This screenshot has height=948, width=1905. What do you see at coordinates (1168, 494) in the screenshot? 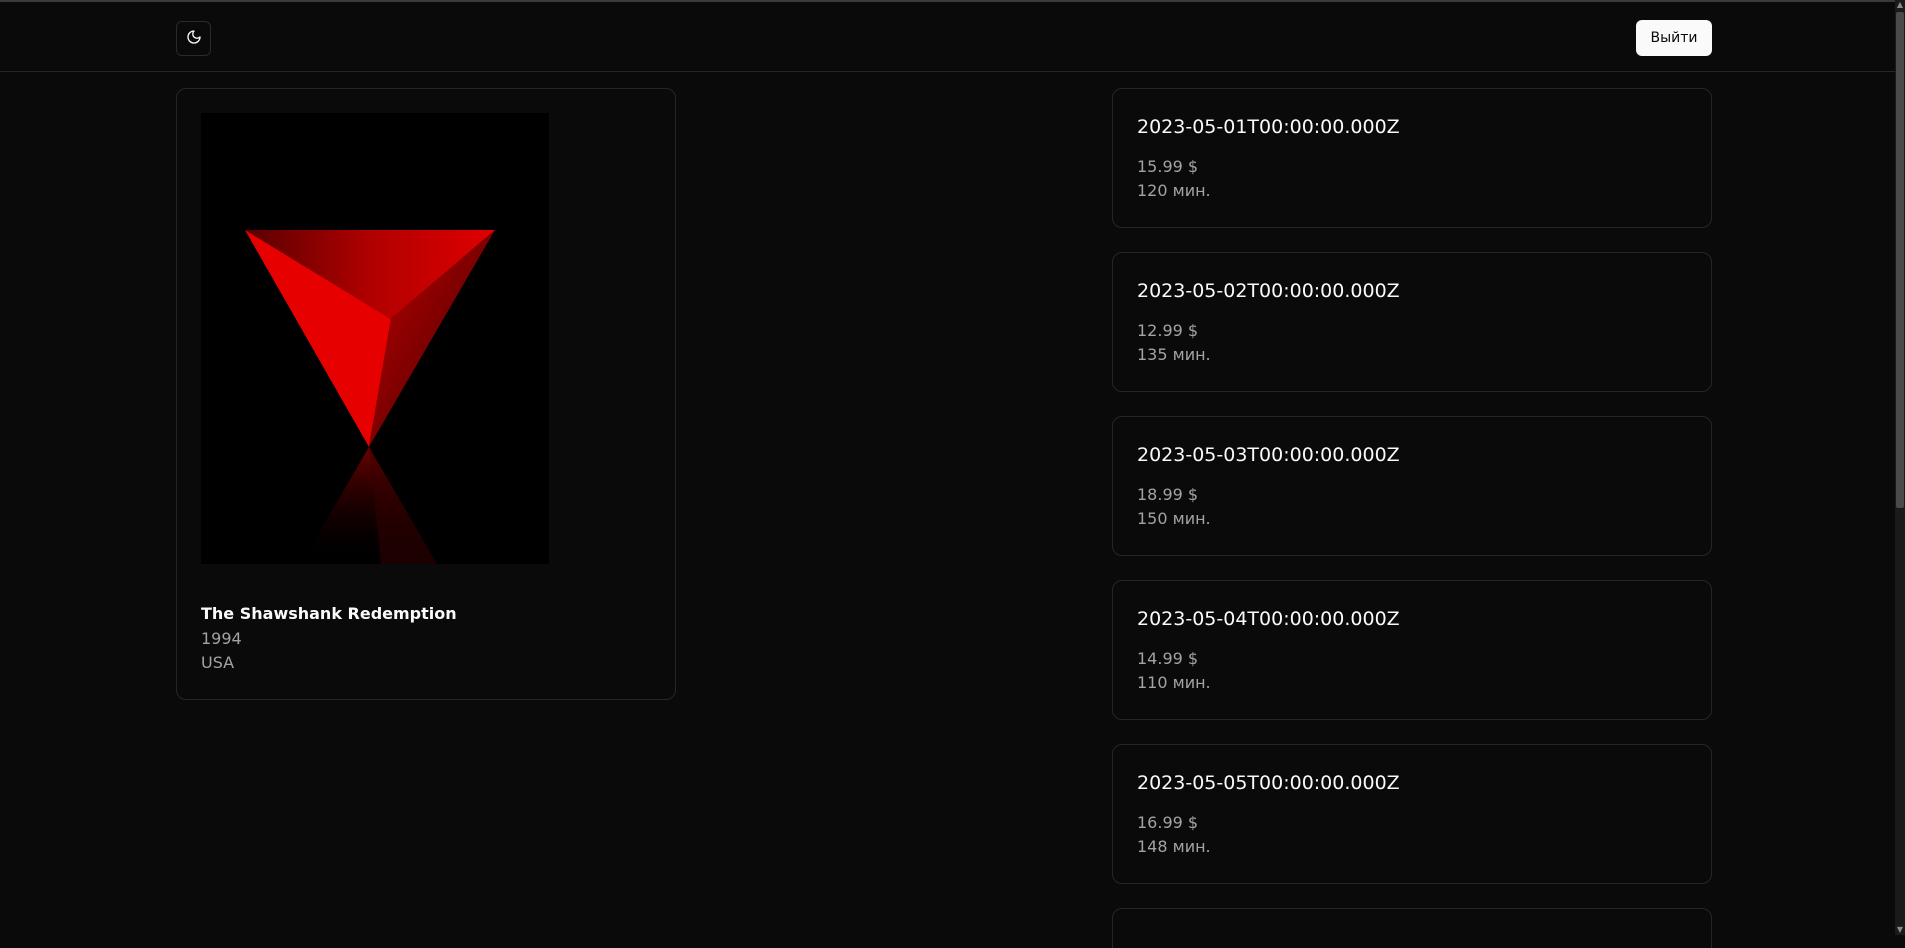
I see `session-price: 18.99 $` at bounding box center [1168, 494].